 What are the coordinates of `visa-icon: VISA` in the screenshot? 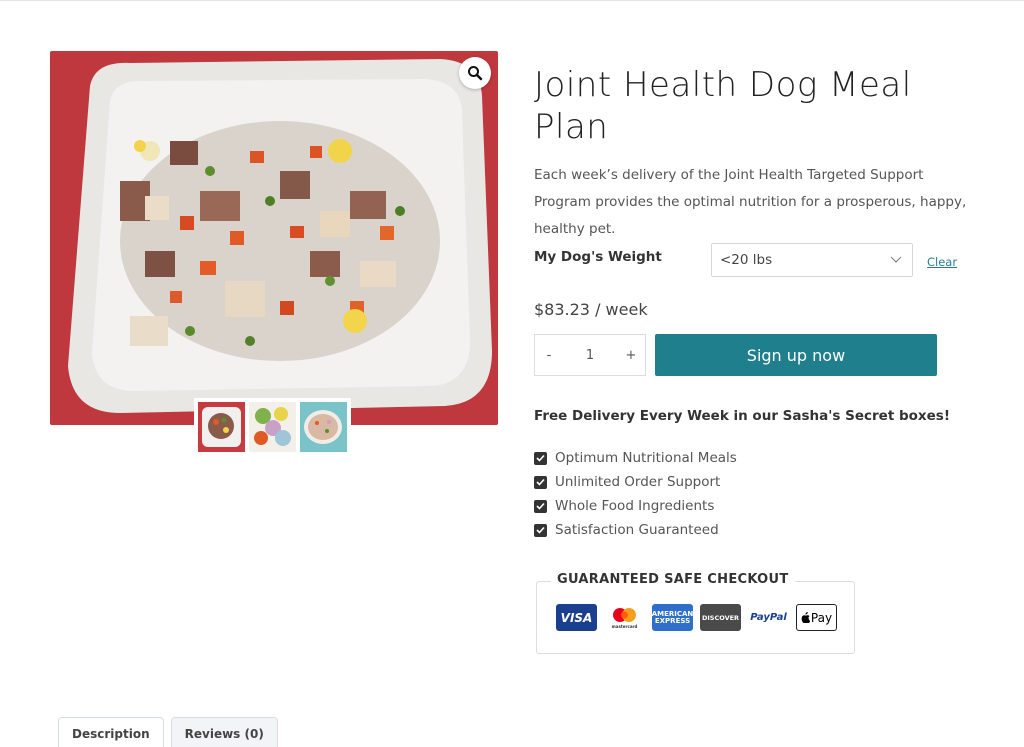 It's located at (576, 617).